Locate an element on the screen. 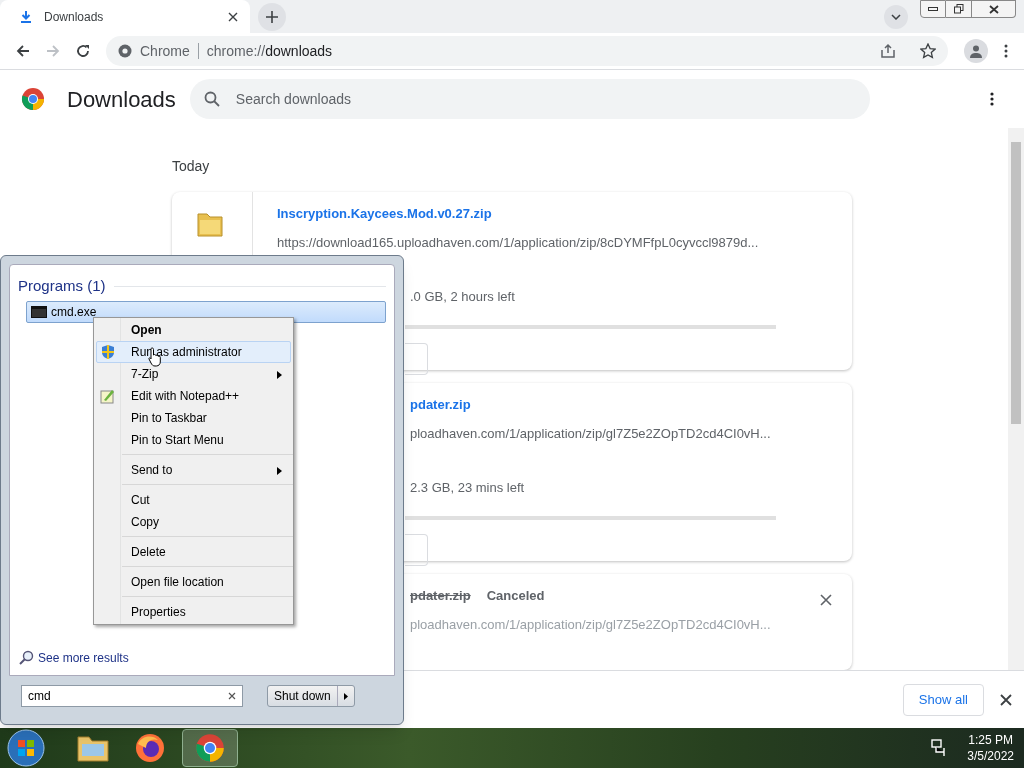 Image resolution: width=1024 pixels, height=768 pixels. new-tab-button is located at coordinates (272, 16).